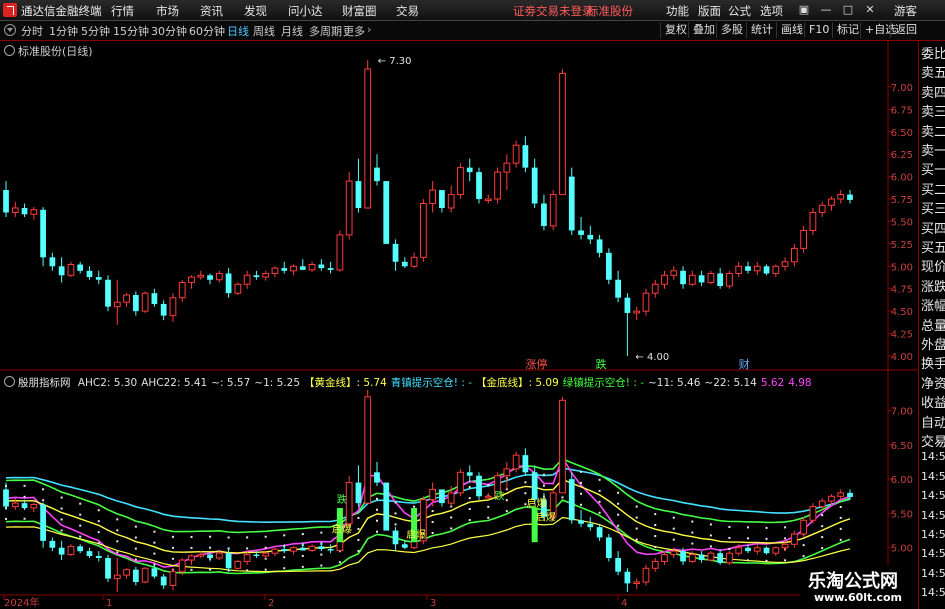 The image size is (945, 609). Describe the element at coordinates (933, 440) in the screenshot. I see `side-panel-item-20: 交易` at that location.